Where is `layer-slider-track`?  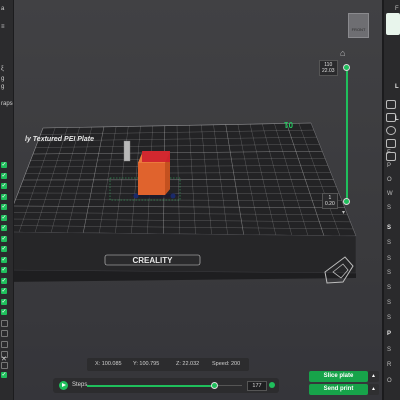
layer-slider-track is located at coordinates (347, 135).